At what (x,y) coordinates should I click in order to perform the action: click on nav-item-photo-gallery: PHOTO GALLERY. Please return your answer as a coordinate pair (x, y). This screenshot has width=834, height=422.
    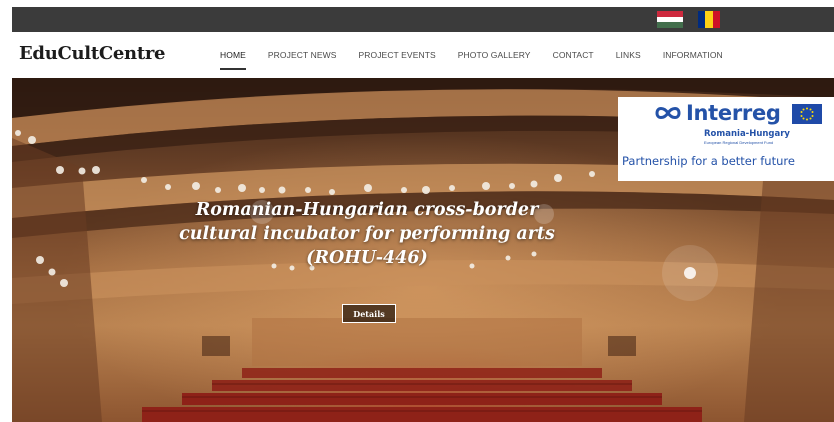
    Looking at the image, I should click on (494, 55).